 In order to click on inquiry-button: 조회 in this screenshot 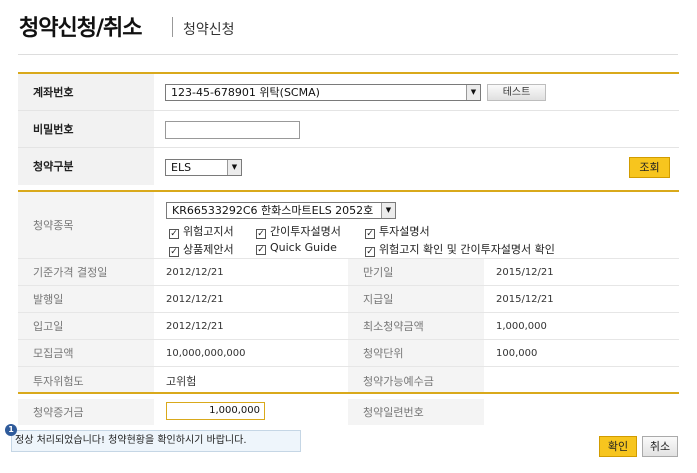, I will do `click(649, 167)`.